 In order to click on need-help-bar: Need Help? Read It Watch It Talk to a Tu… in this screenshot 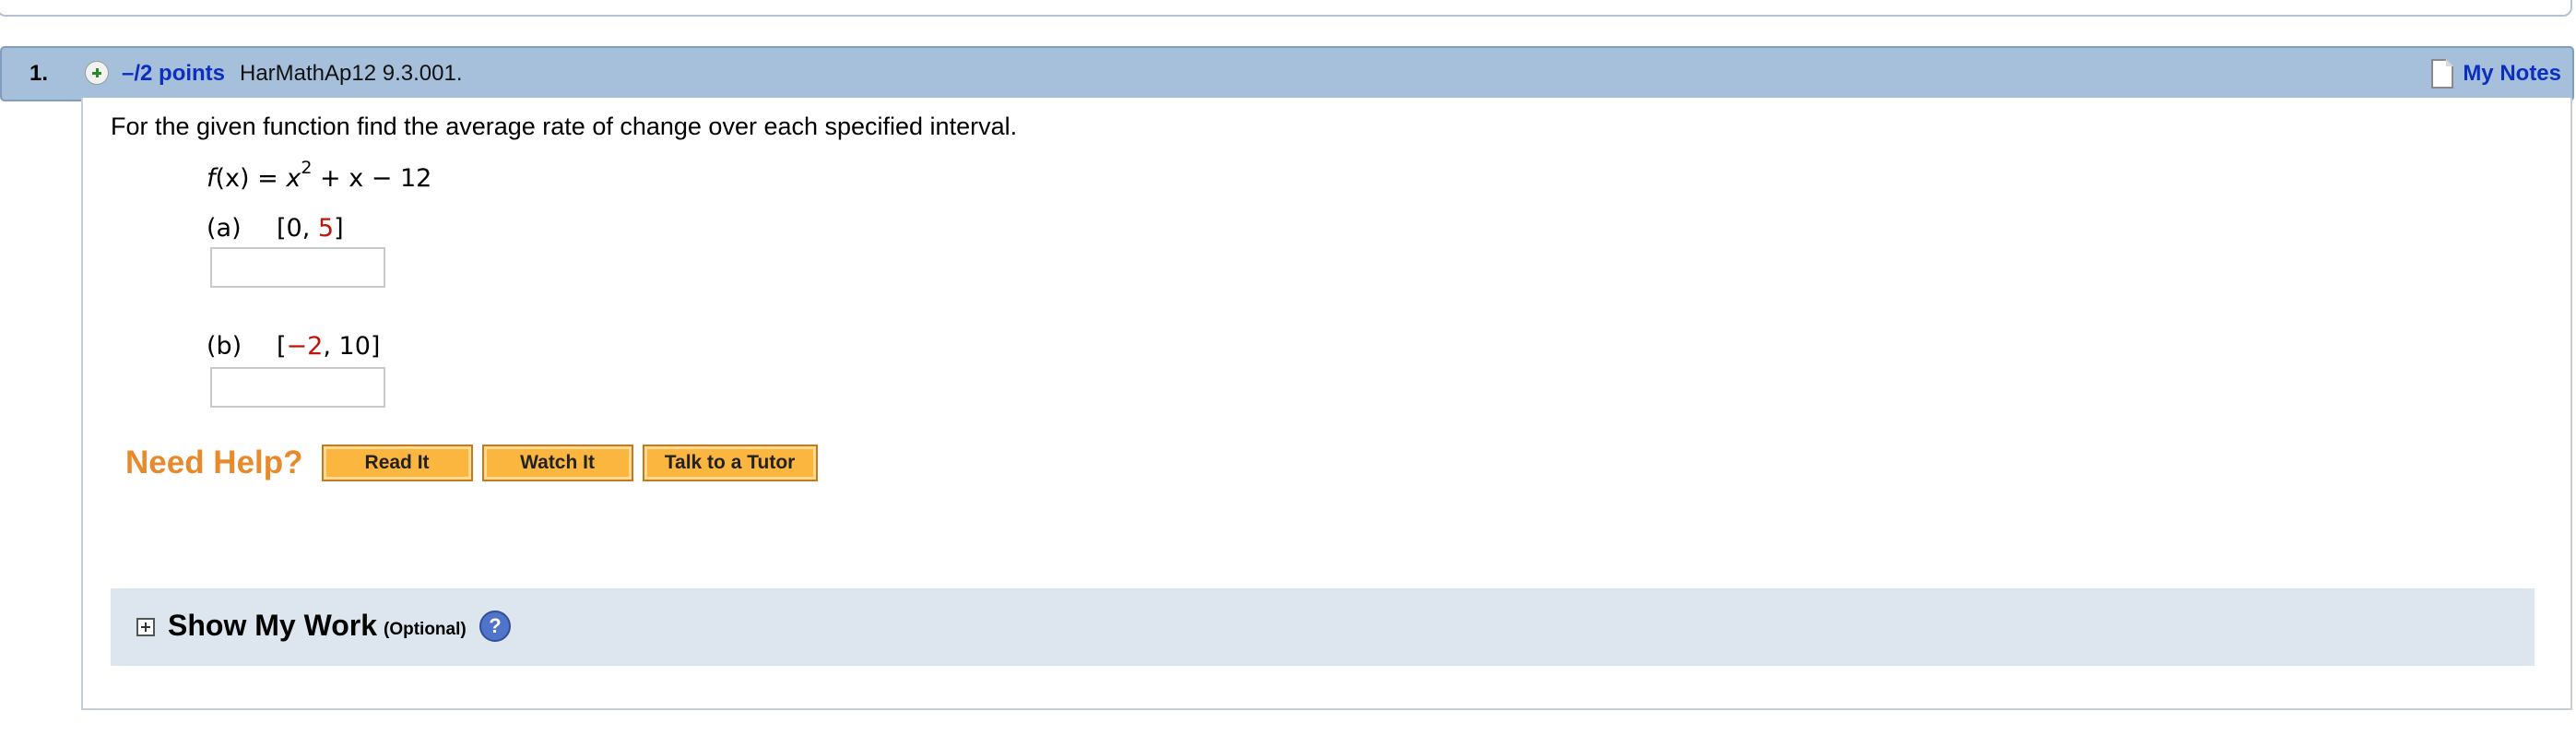, I will do `click(476, 463)`.